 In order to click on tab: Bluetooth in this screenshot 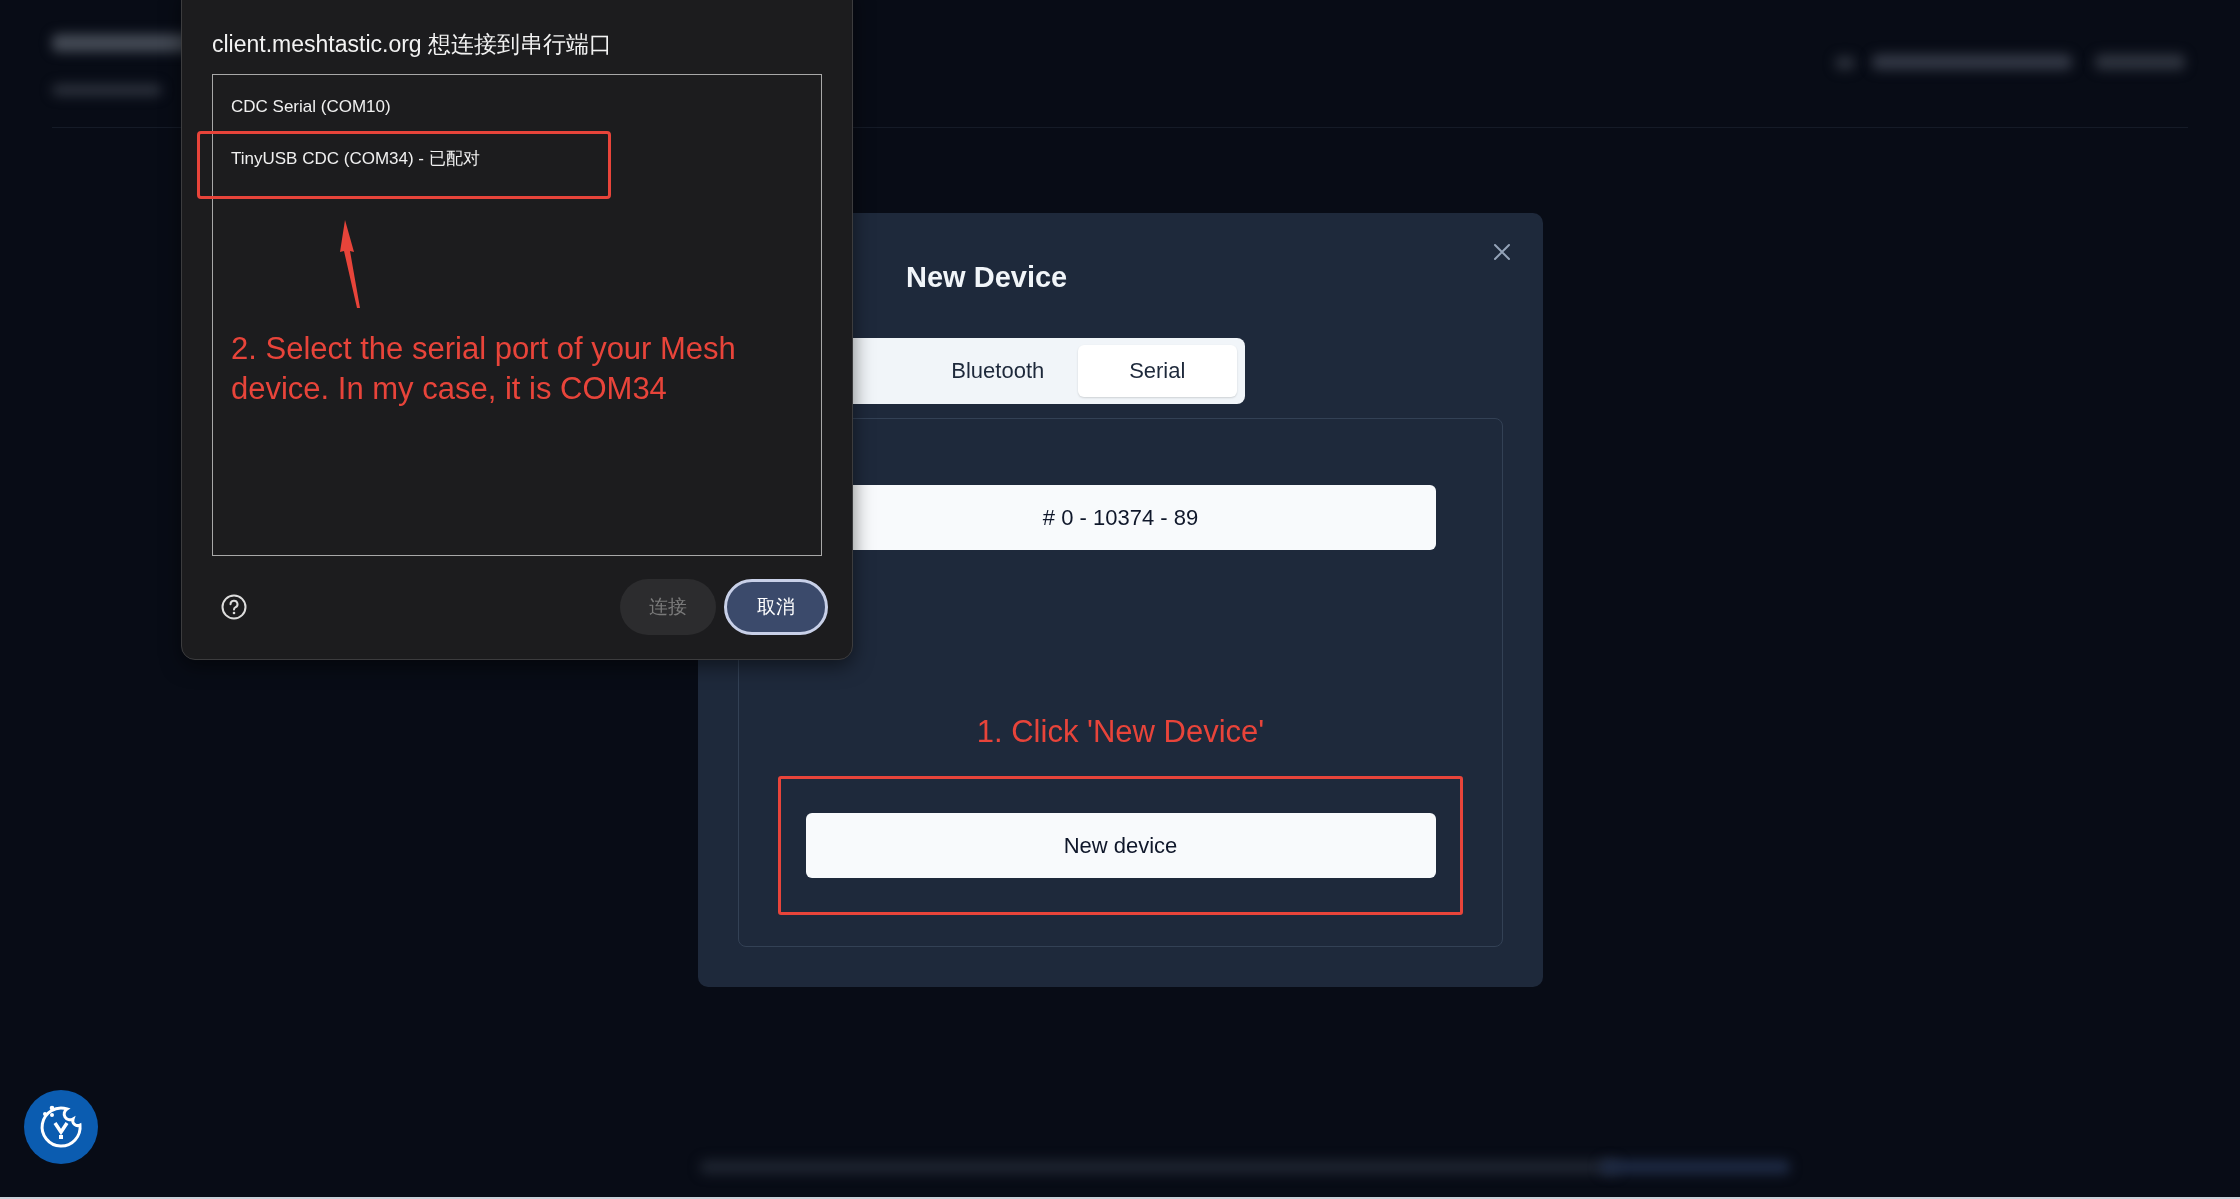, I will do `click(998, 371)`.